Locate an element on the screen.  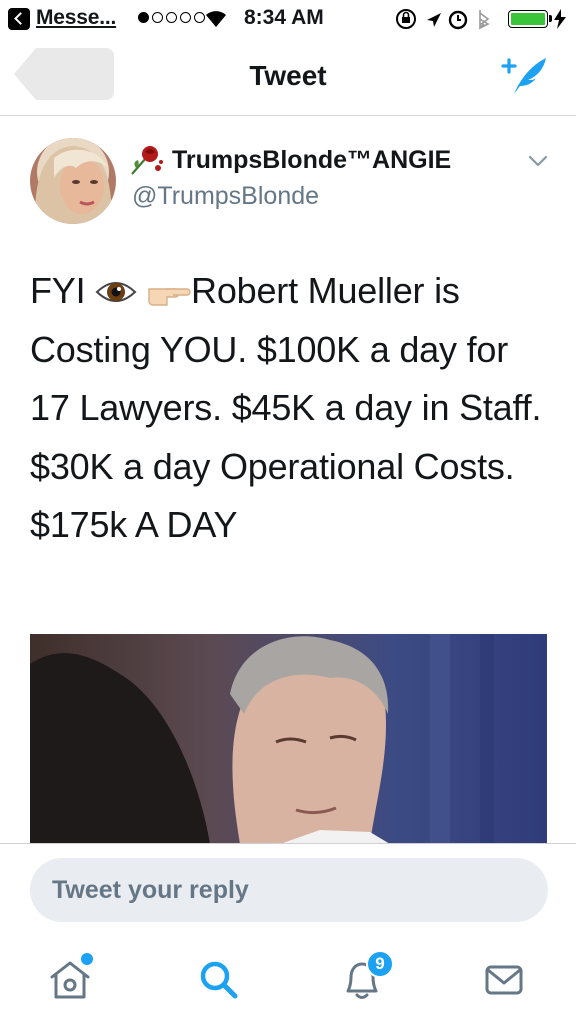
bluetooth-icon is located at coordinates (484, 20).